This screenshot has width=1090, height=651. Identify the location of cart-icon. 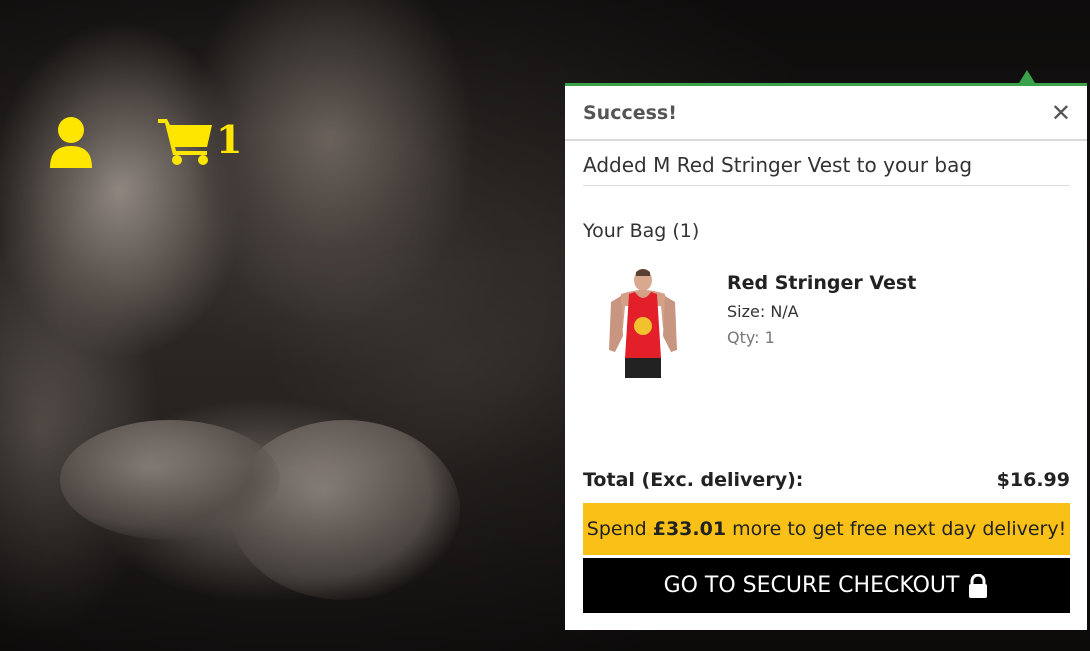
(185, 142).